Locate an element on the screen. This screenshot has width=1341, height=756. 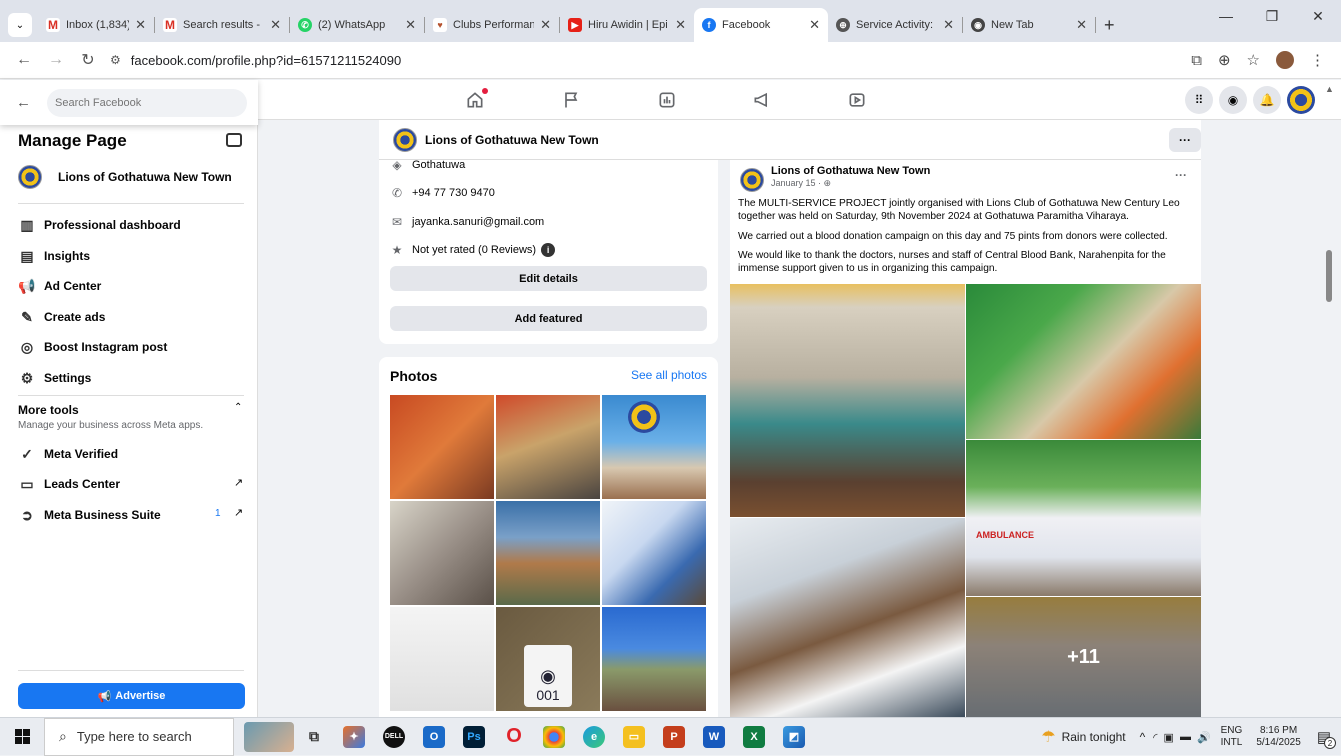
flag-icon is located at coordinates (571, 100).